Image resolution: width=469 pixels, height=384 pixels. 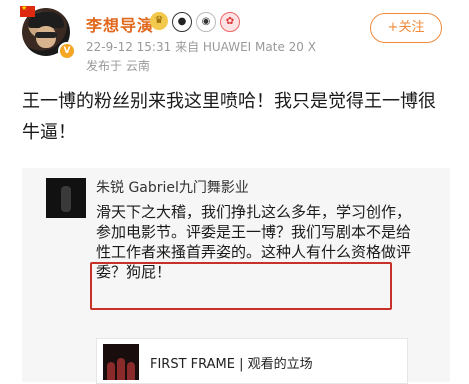 What do you see at coordinates (159, 21) in the screenshot?
I see `crown-badge-icon: ♛` at bounding box center [159, 21].